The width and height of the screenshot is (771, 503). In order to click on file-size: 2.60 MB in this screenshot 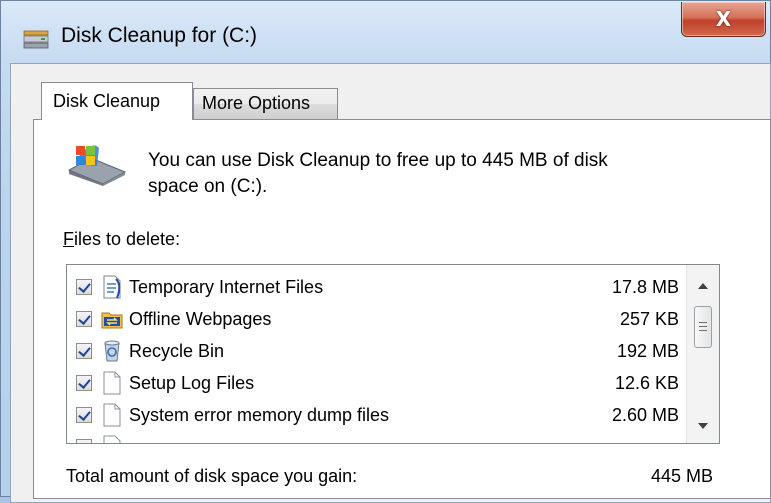, I will do `click(645, 415)`.